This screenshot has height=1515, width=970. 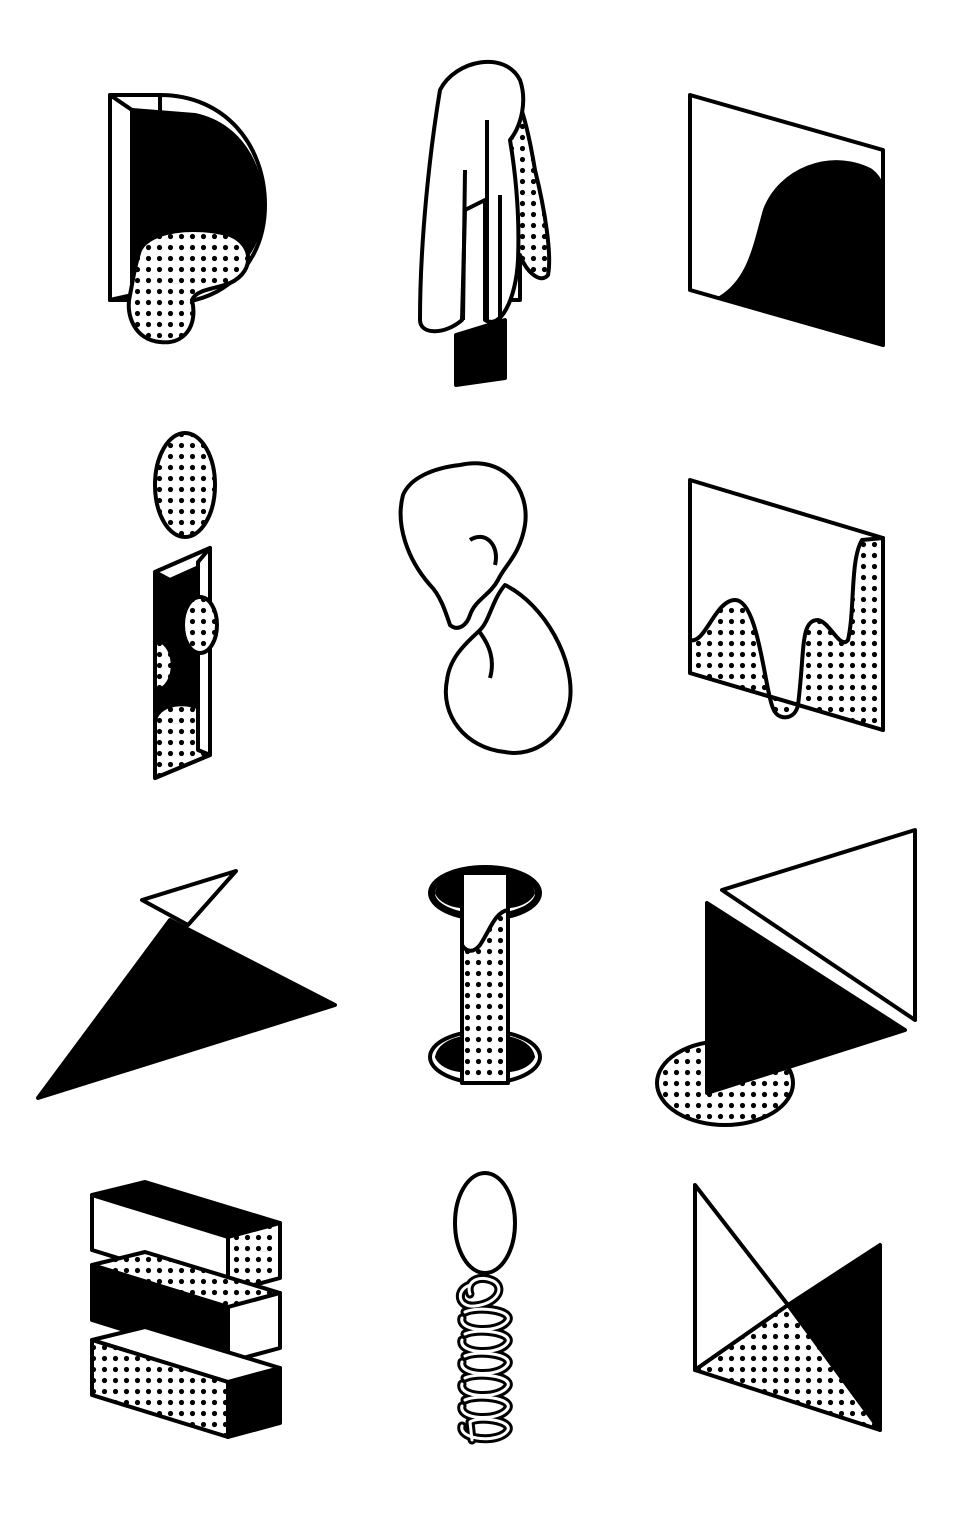 I want to click on letter-d-icon, so click(x=187, y=219).